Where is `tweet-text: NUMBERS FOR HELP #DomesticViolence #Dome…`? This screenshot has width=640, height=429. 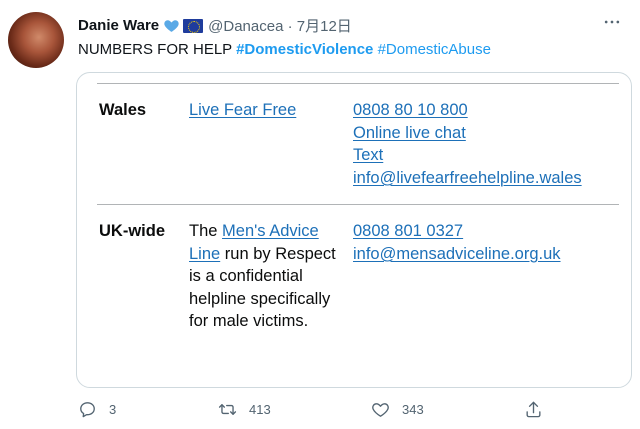 tweet-text: NUMBERS FOR HELP #DomesticViolence #Dome… is located at coordinates (284, 49).